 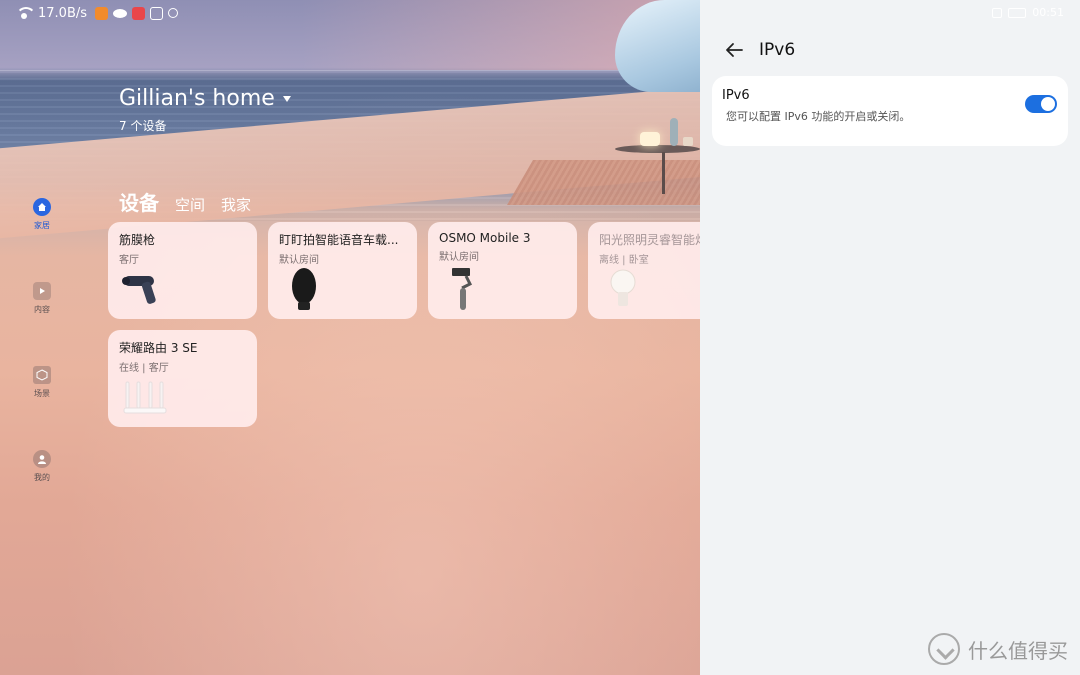 I want to click on status-bar: 17.0B/s, so click(x=350, y=13).